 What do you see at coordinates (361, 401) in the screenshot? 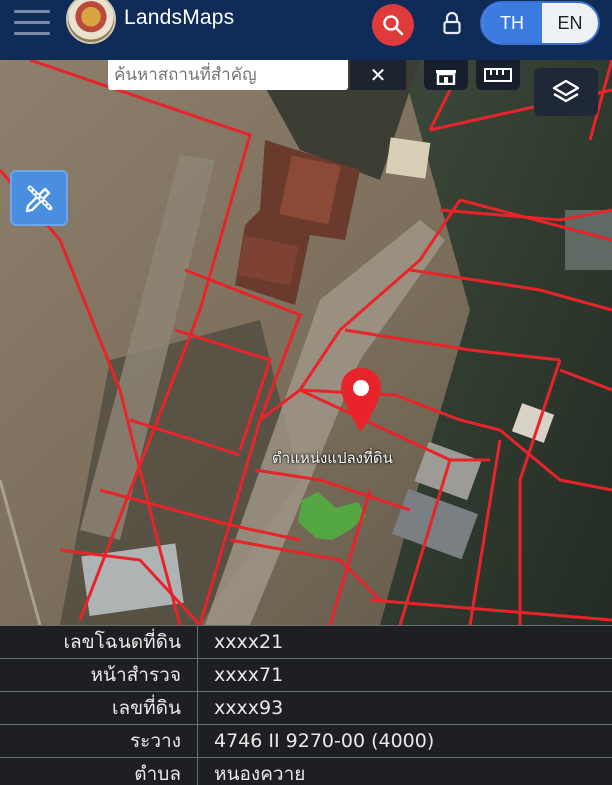
I see `location-pin-icon` at bounding box center [361, 401].